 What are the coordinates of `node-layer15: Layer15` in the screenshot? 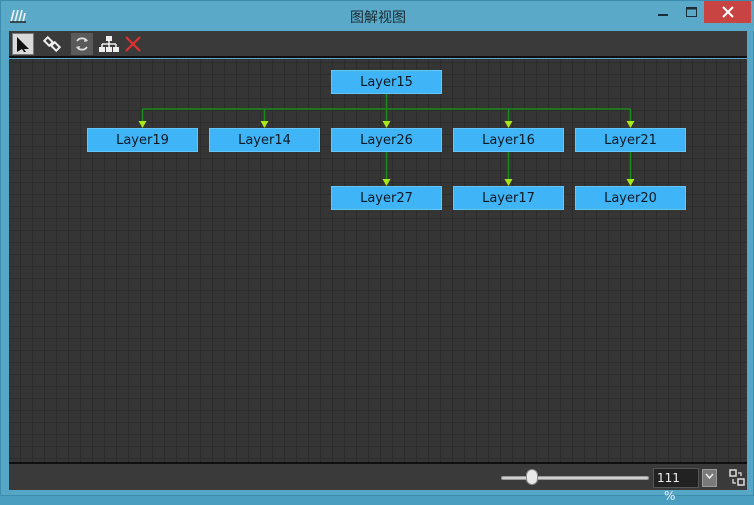 It's located at (386, 82).